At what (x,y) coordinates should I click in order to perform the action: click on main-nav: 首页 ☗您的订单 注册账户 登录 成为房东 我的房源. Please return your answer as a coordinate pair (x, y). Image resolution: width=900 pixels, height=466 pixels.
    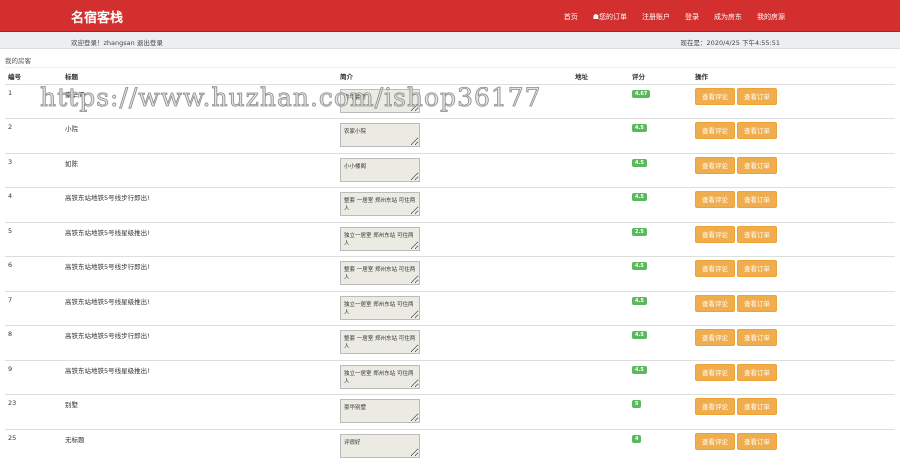
    Looking at the image, I should click on (674, 17).